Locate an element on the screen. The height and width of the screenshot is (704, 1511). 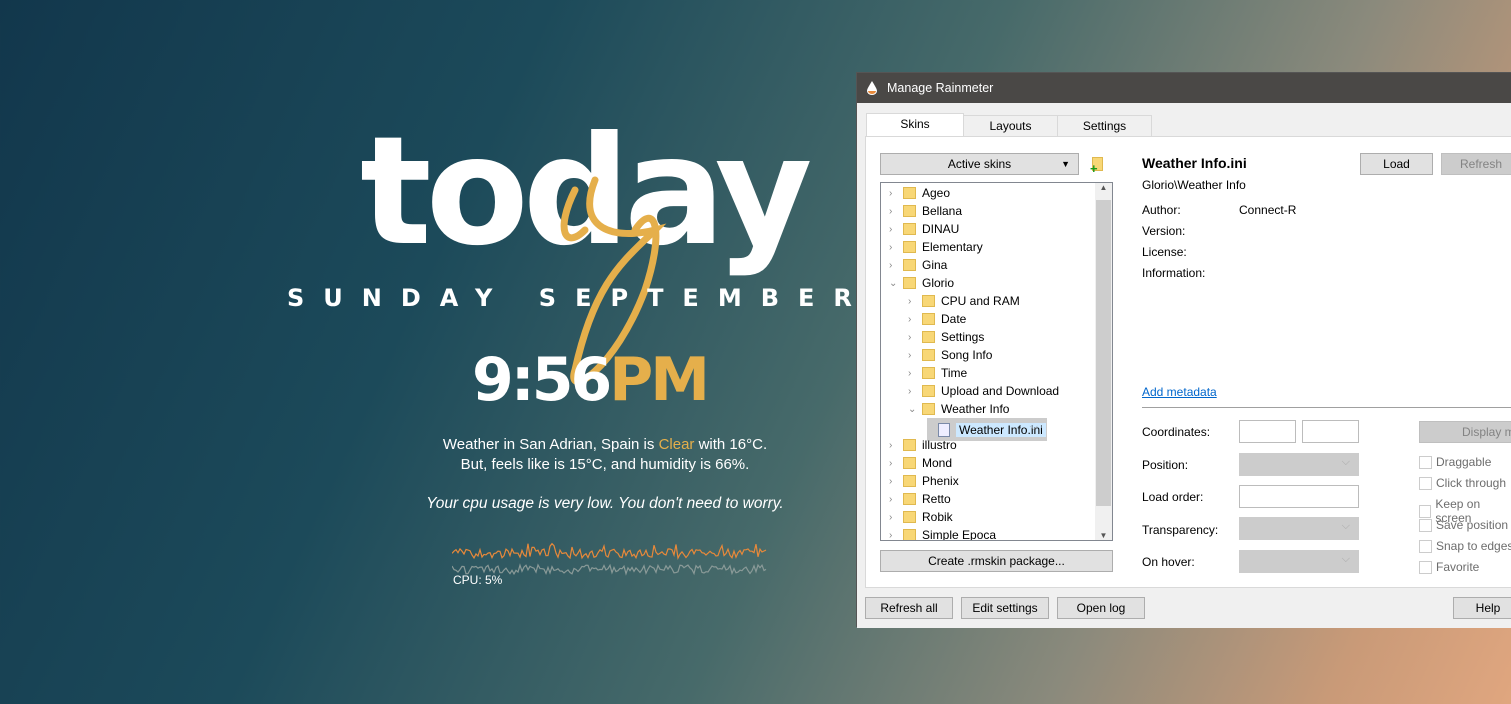
tree-item: › Robik is located at coordinates (921, 517).